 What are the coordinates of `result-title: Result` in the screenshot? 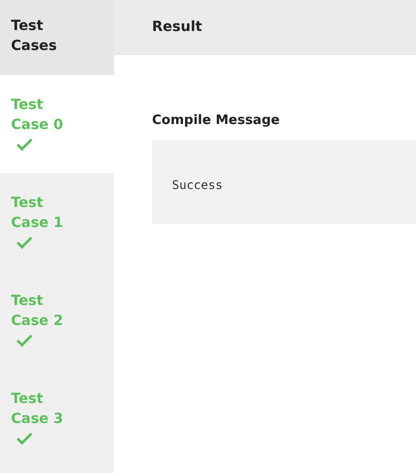 It's located at (177, 27).